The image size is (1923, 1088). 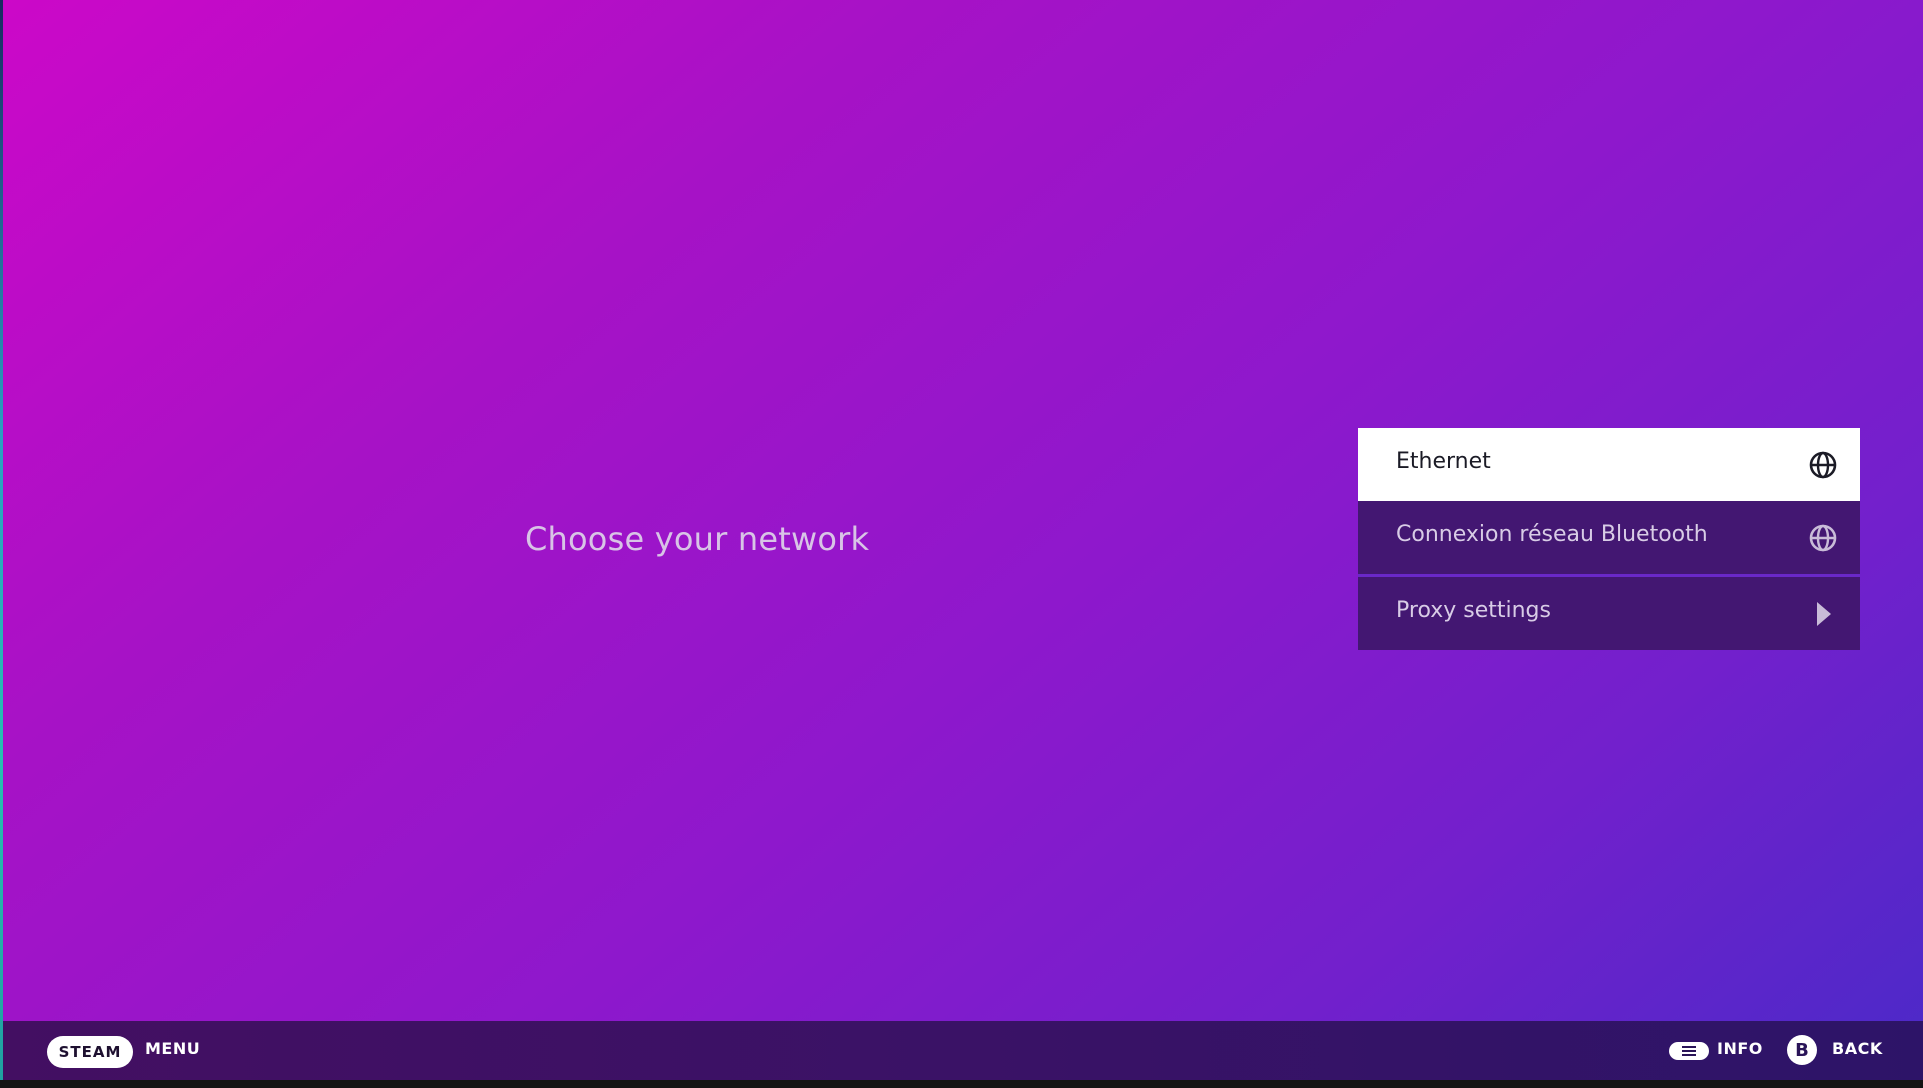 I want to click on left-edge-strip, so click(x=1, y=544).